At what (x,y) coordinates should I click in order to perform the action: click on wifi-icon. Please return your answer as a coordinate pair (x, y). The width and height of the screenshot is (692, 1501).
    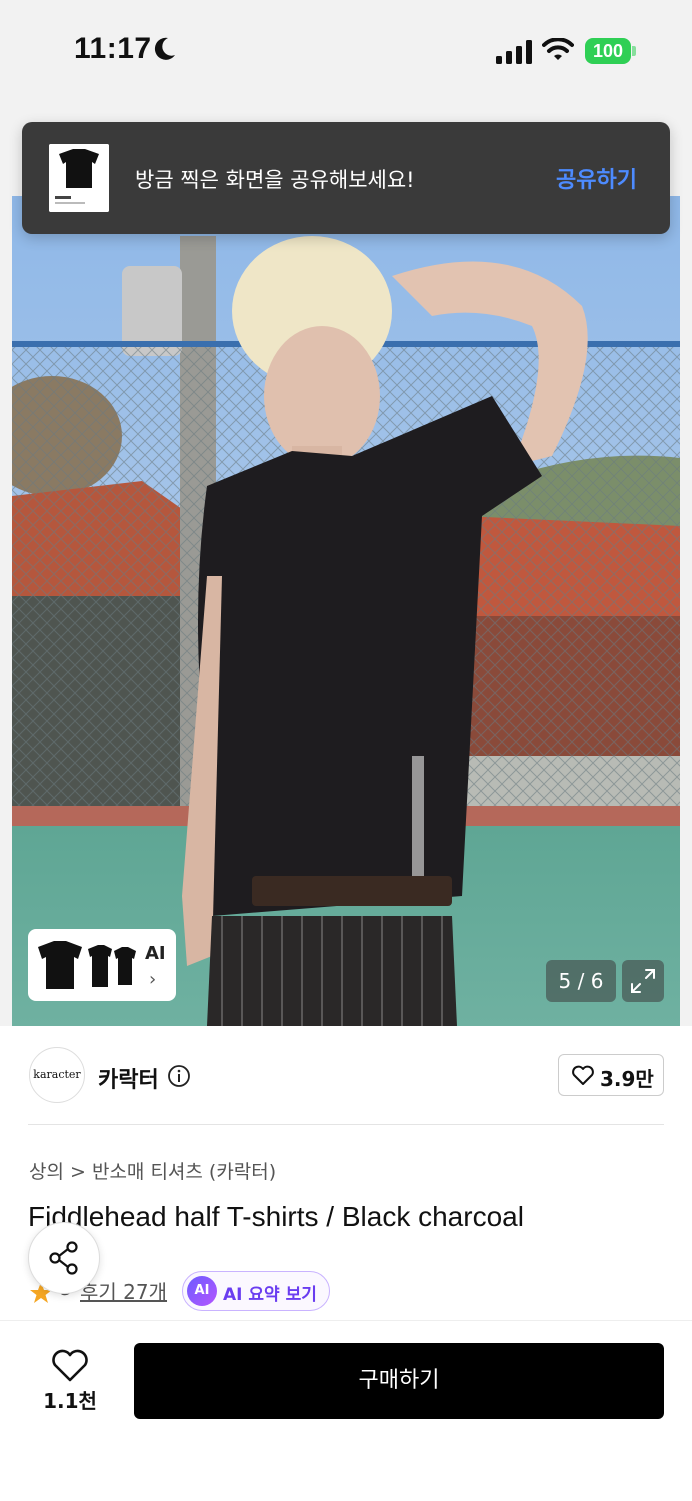
    Looking at the image, I should click on (558, 49).